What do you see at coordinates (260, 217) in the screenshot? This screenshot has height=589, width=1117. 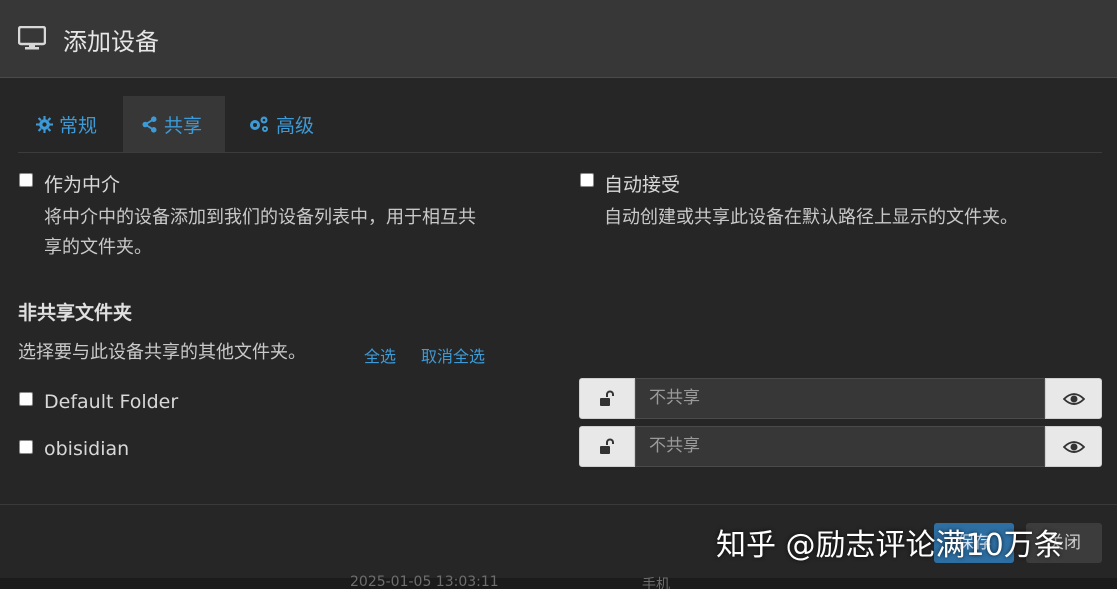 I see `introducer-help-line1: 将中介中的设备添加到我们的设备列表中，用于相互共` at bounding box center [260, 217].